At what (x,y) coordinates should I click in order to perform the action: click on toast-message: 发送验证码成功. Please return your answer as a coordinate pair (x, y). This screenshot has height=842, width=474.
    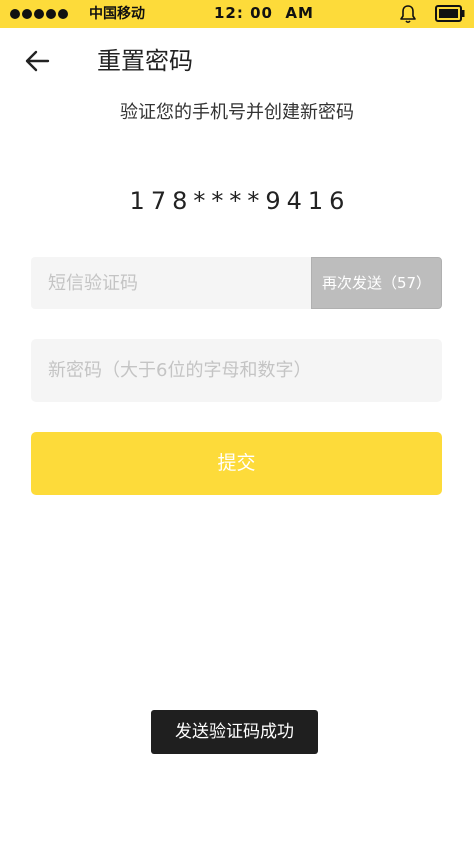
    Looking at the image, I should click on (234, 732).